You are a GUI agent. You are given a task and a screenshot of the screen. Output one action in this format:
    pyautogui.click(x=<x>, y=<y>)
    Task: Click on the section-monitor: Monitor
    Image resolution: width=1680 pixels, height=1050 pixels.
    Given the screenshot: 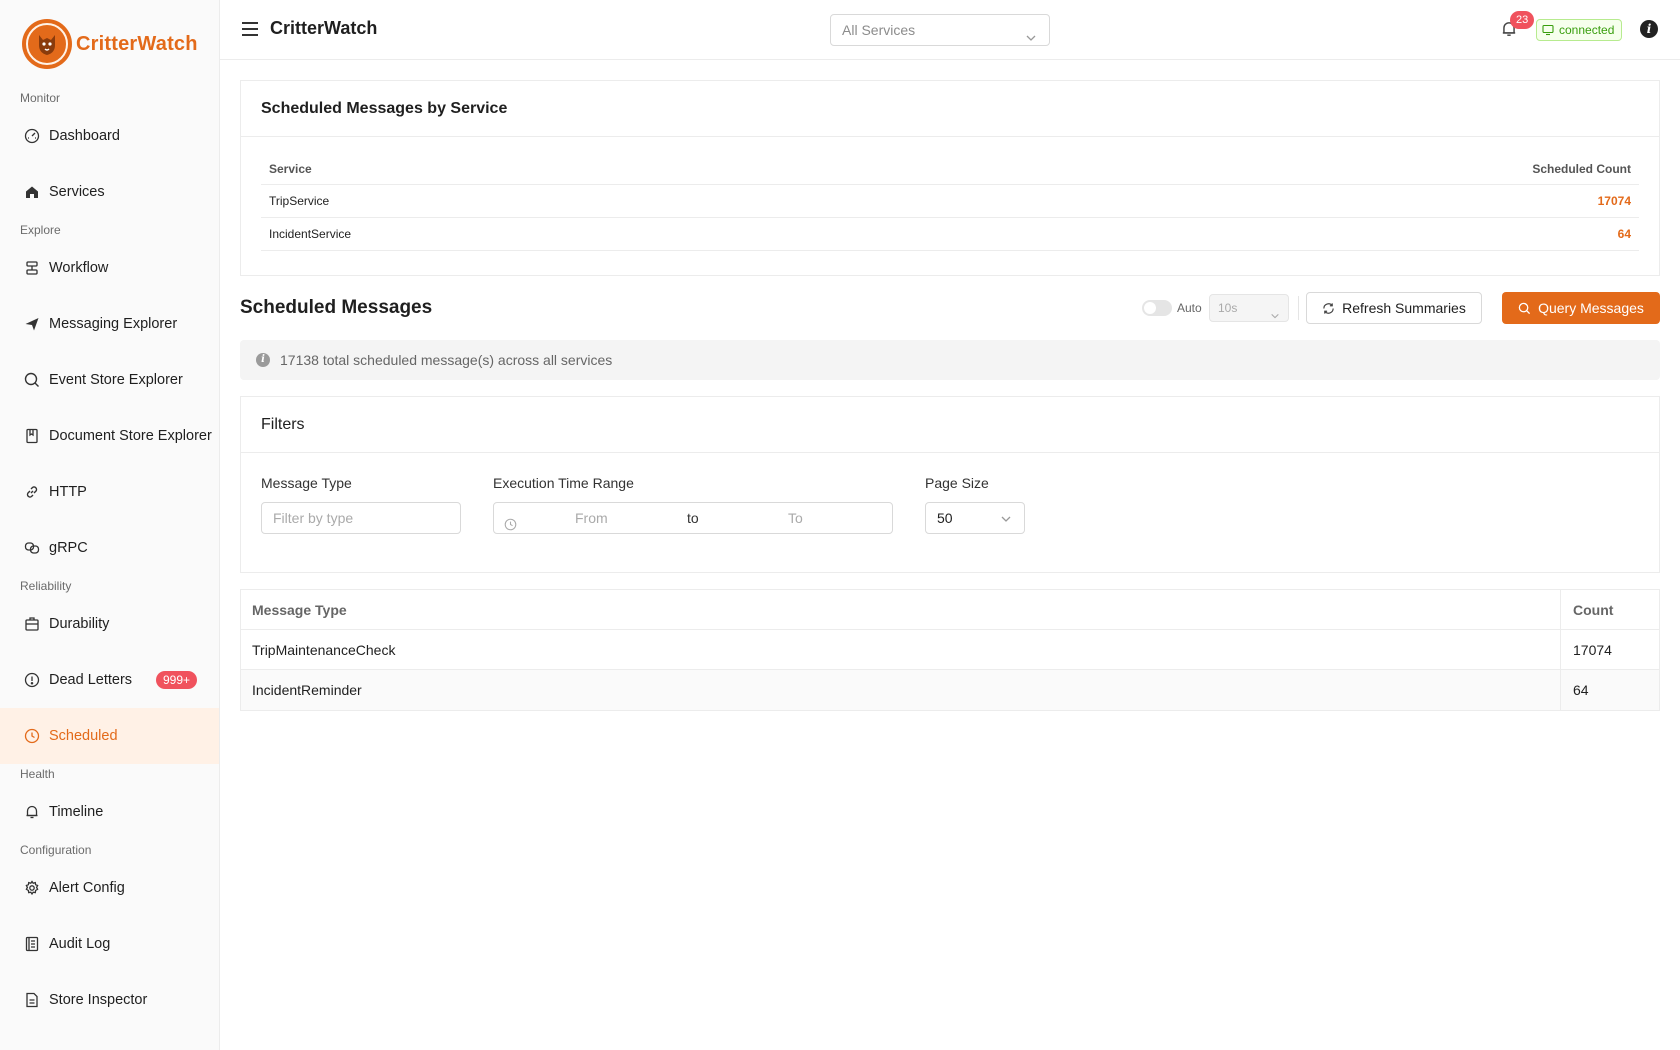 What is the action you would take?
    pyautogui.click(x=40, y=98)
    